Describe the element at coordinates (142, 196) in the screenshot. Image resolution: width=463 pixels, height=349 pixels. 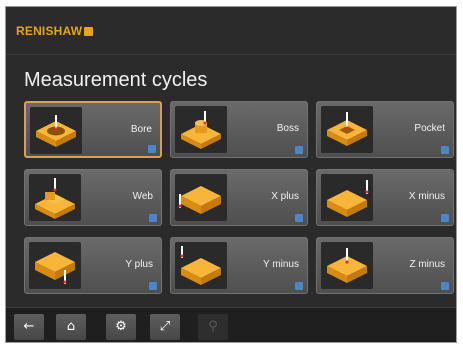
I see `cycle-label: Web` at that location.